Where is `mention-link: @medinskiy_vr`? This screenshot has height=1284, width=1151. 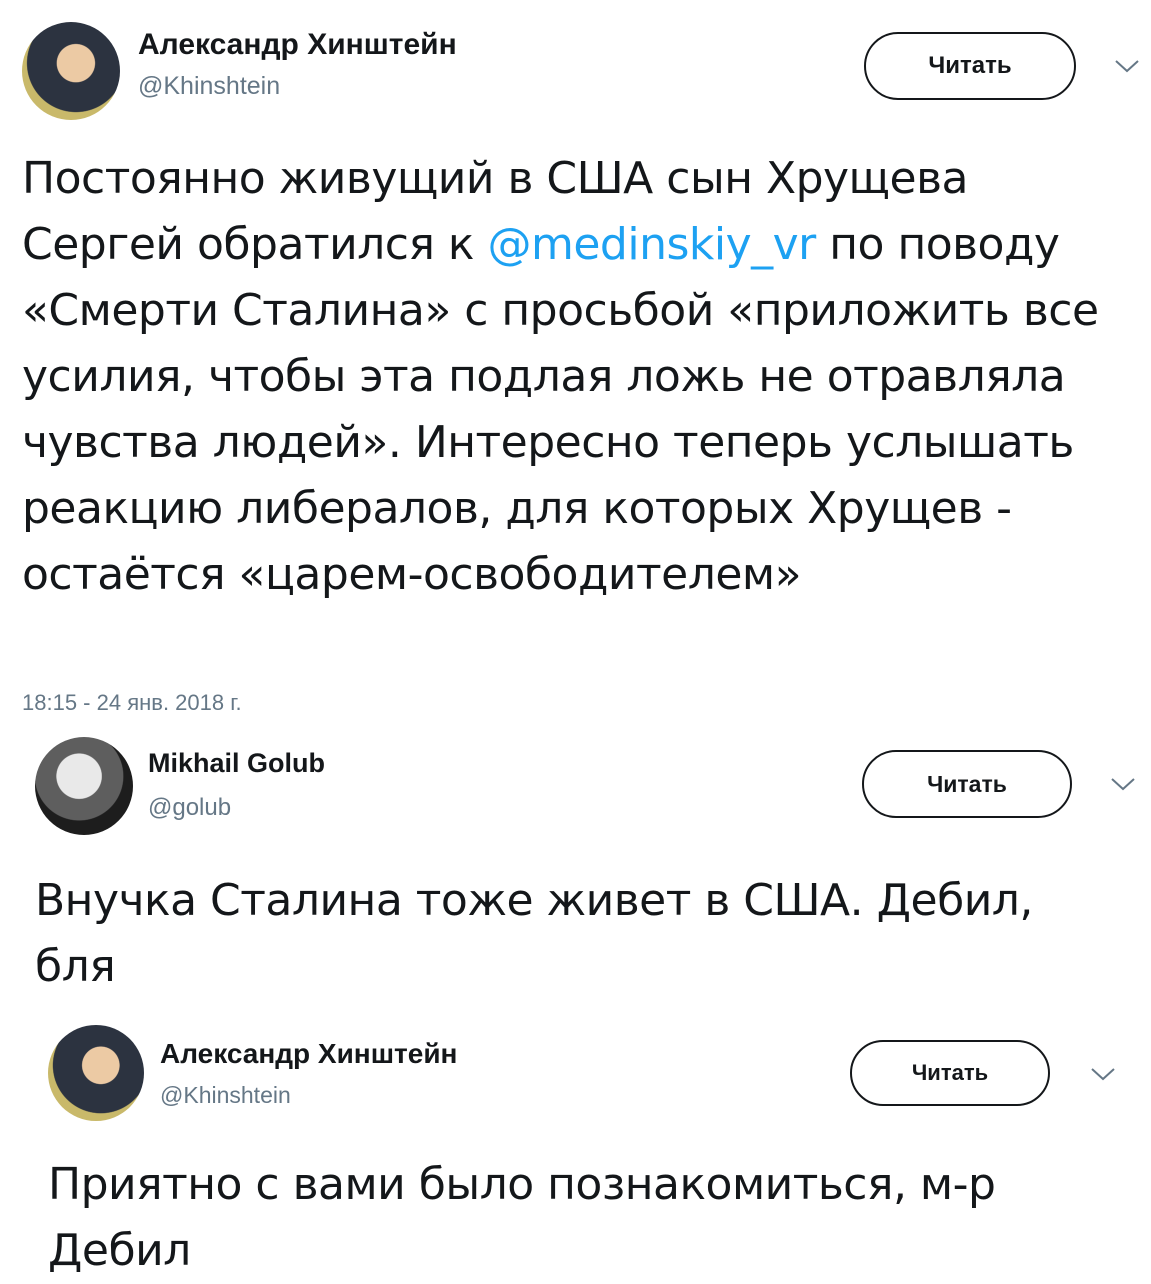
mention-link: @medinskiy_vr is located at coordinates (652, 244).